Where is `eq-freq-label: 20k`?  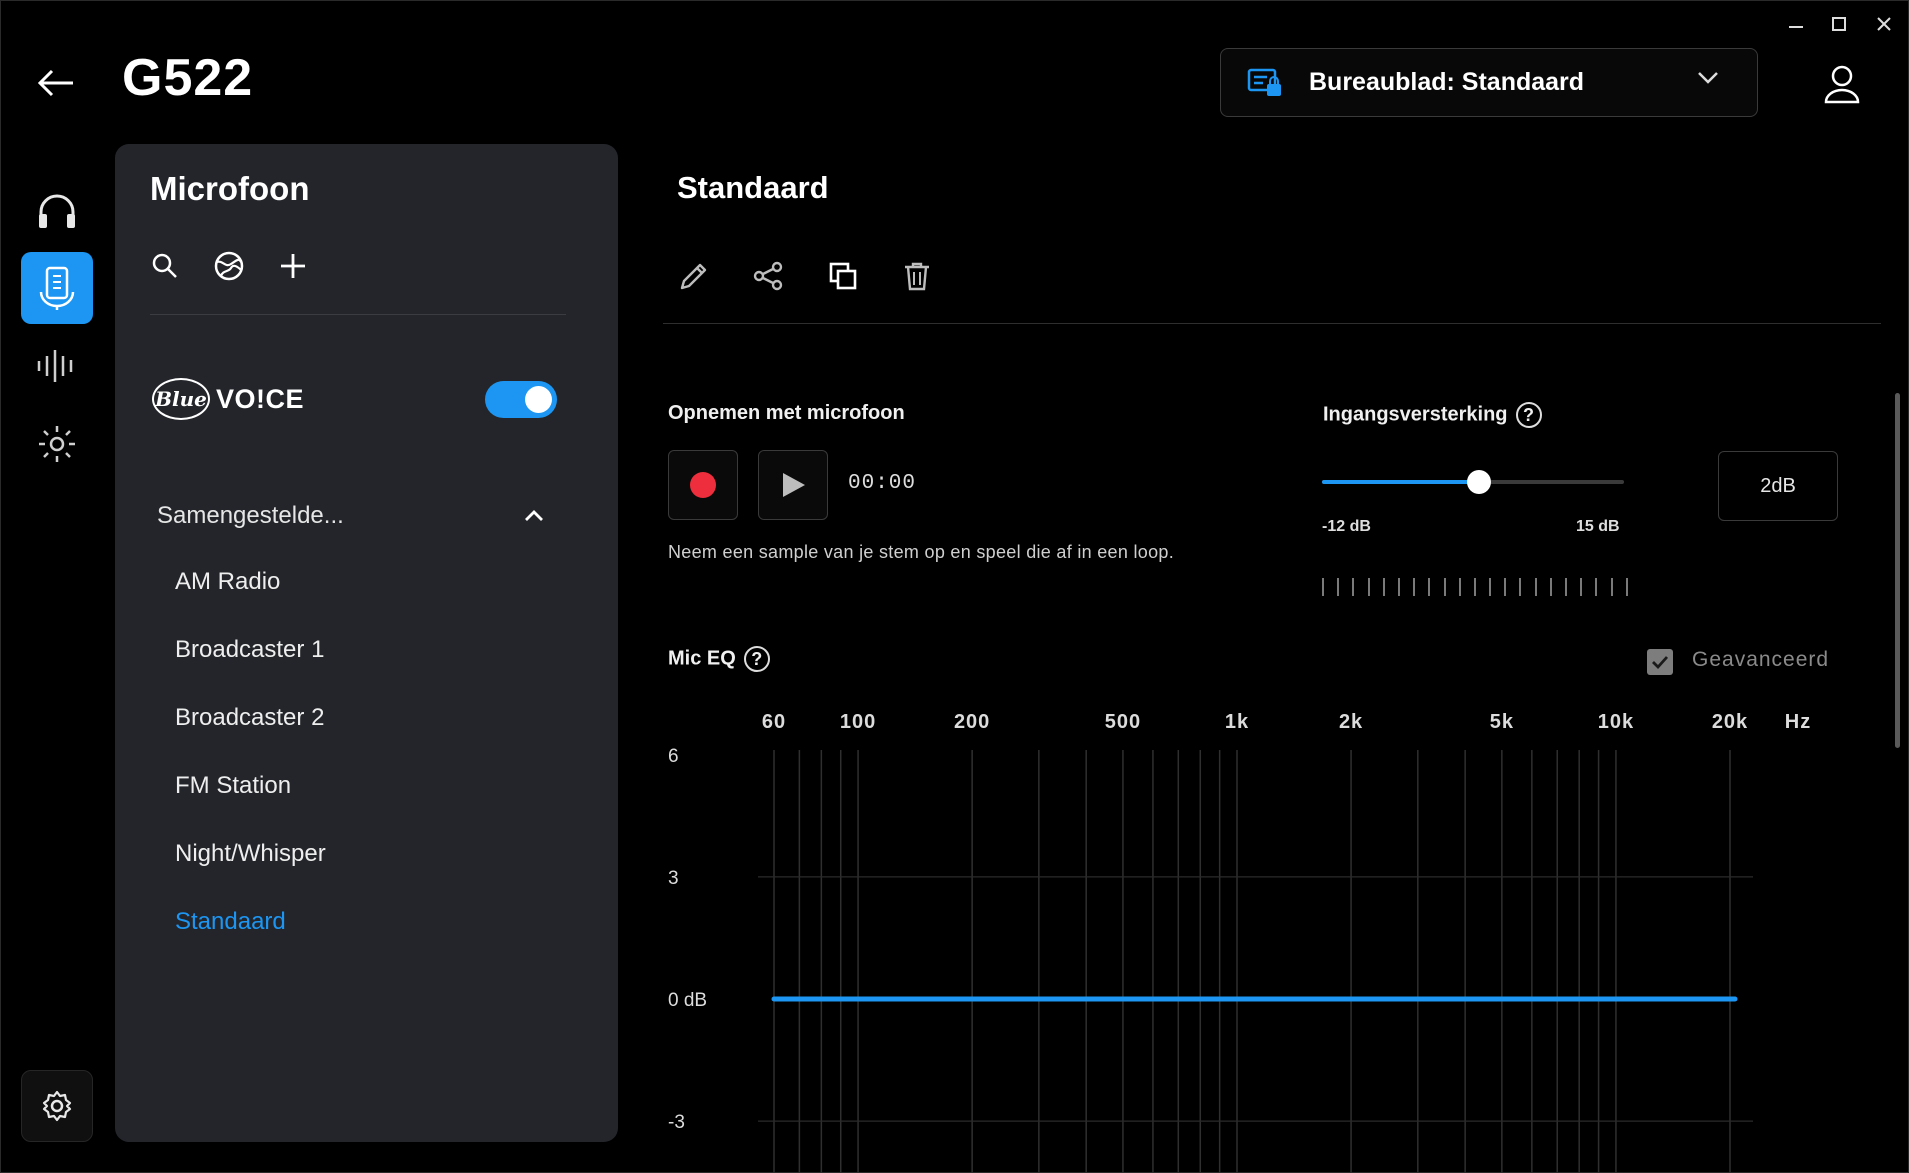 eq-freq-label: 20k is located at coordinates (1730, 722).